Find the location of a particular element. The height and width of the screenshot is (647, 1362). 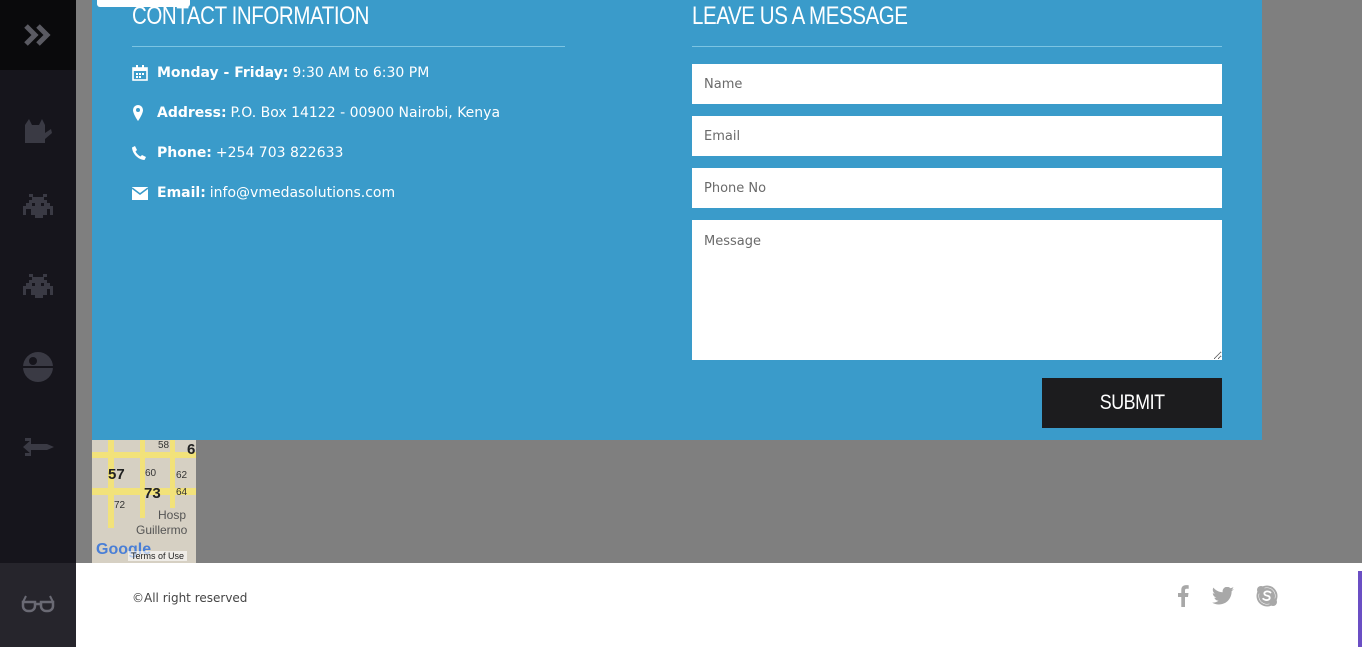

sidebar-item-death-star is located at coordinates (38, 367).